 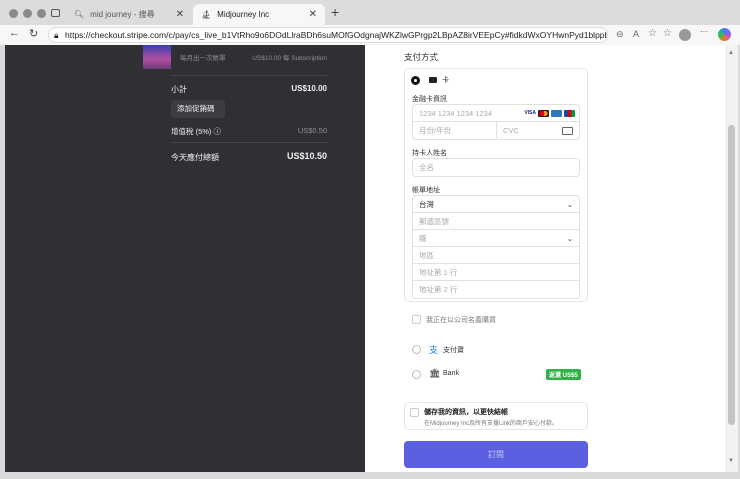 I want to click on tab-bar: 🔍︎ mid journey - 搜尋 ✕ ⛵︎ Midjourney Inc ✕ +, so click(x=370, y=12).